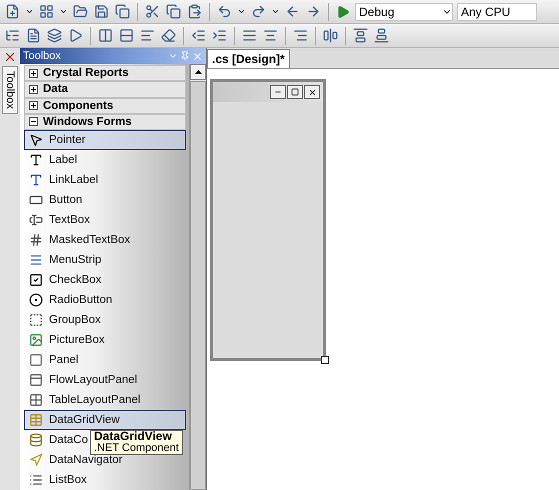 The width and height of the screenshot is (559, 490). I want to click on maximize-button, so click(295, 92).